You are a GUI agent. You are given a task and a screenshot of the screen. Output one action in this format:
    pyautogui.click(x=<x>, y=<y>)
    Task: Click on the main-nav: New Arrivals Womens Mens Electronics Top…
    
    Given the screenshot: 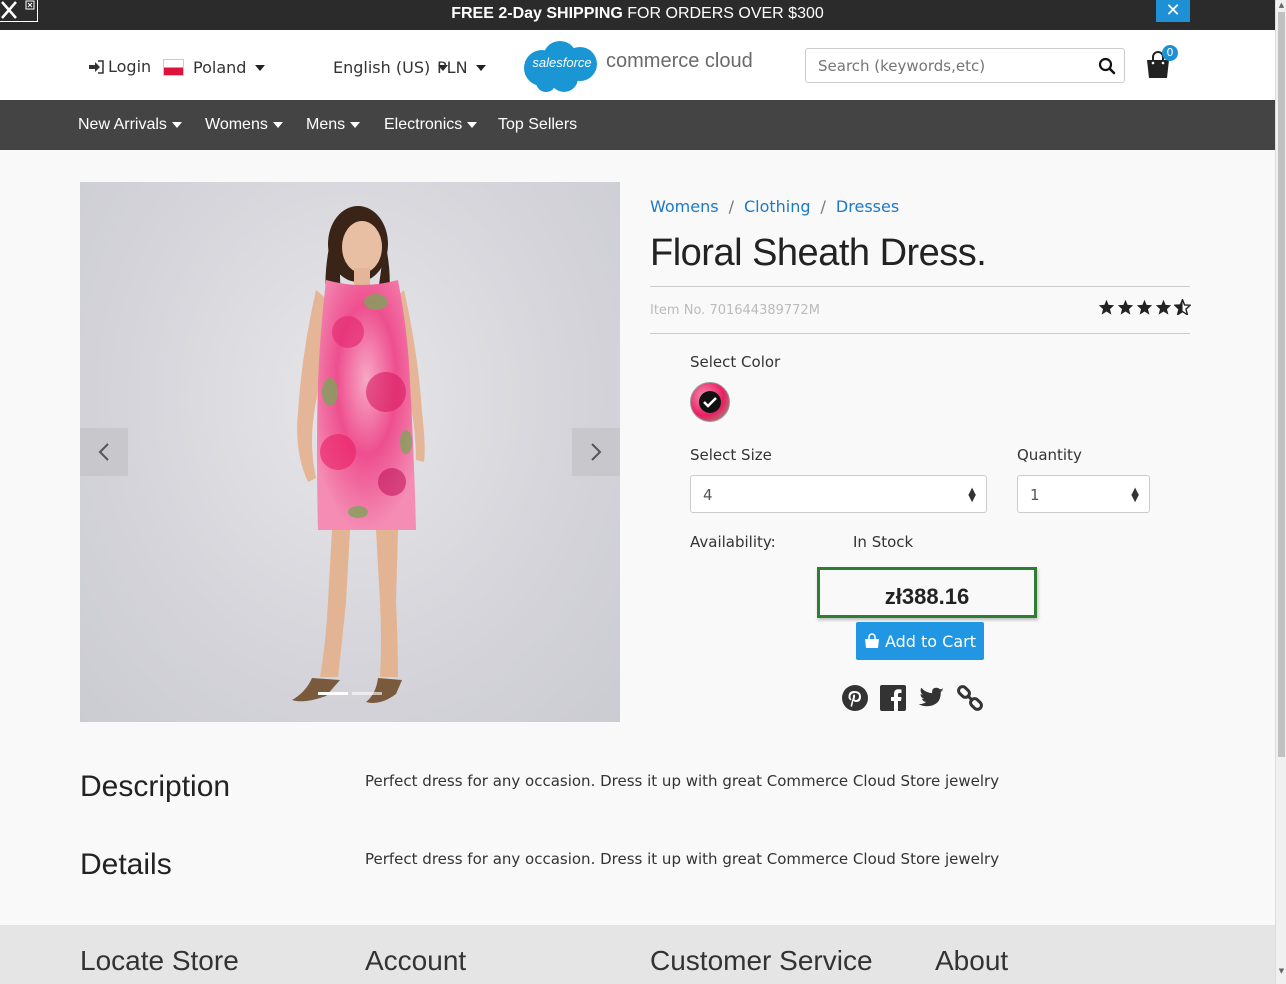 What is the action you would take?
    pyautogui.click(x=637, y=125)
    